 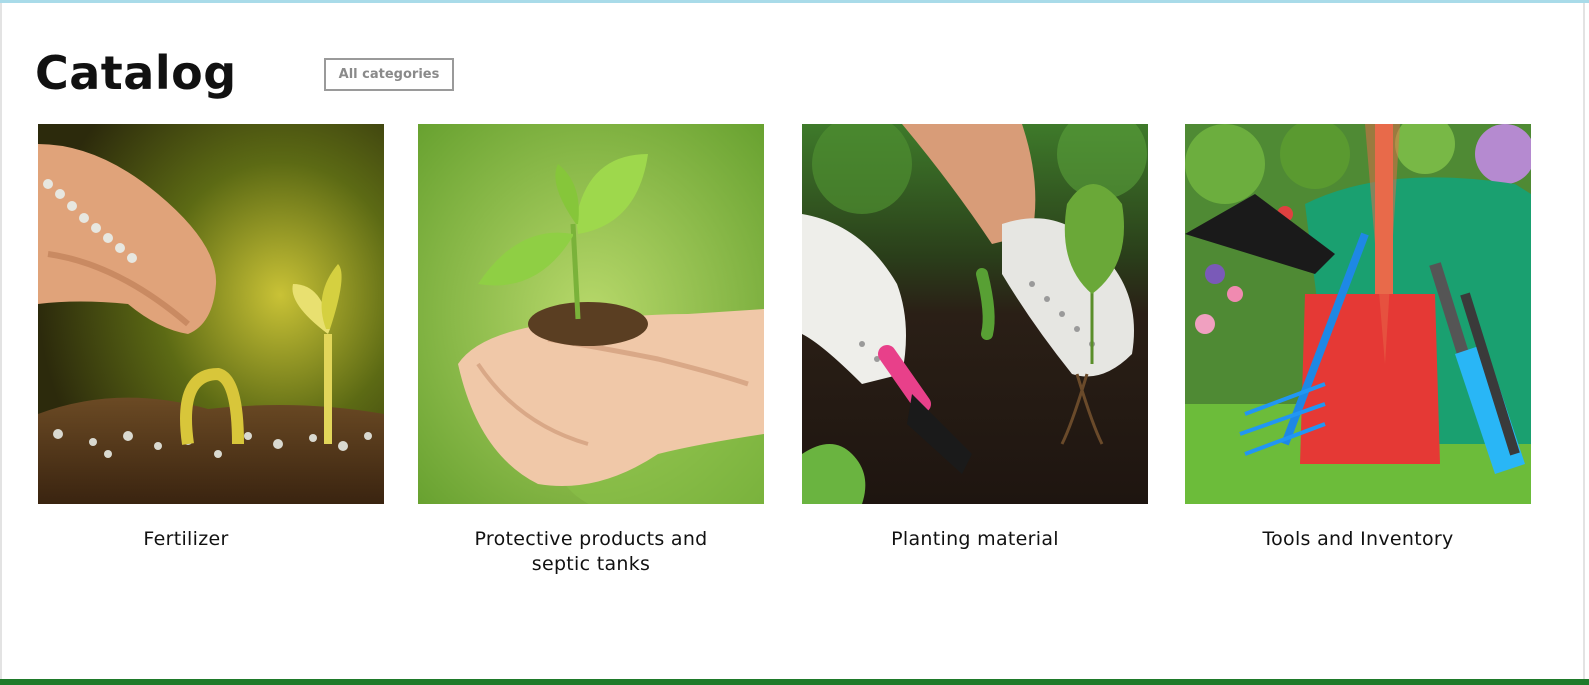 I want to click on bottom-accent-bar, so click(x=794, y=682).